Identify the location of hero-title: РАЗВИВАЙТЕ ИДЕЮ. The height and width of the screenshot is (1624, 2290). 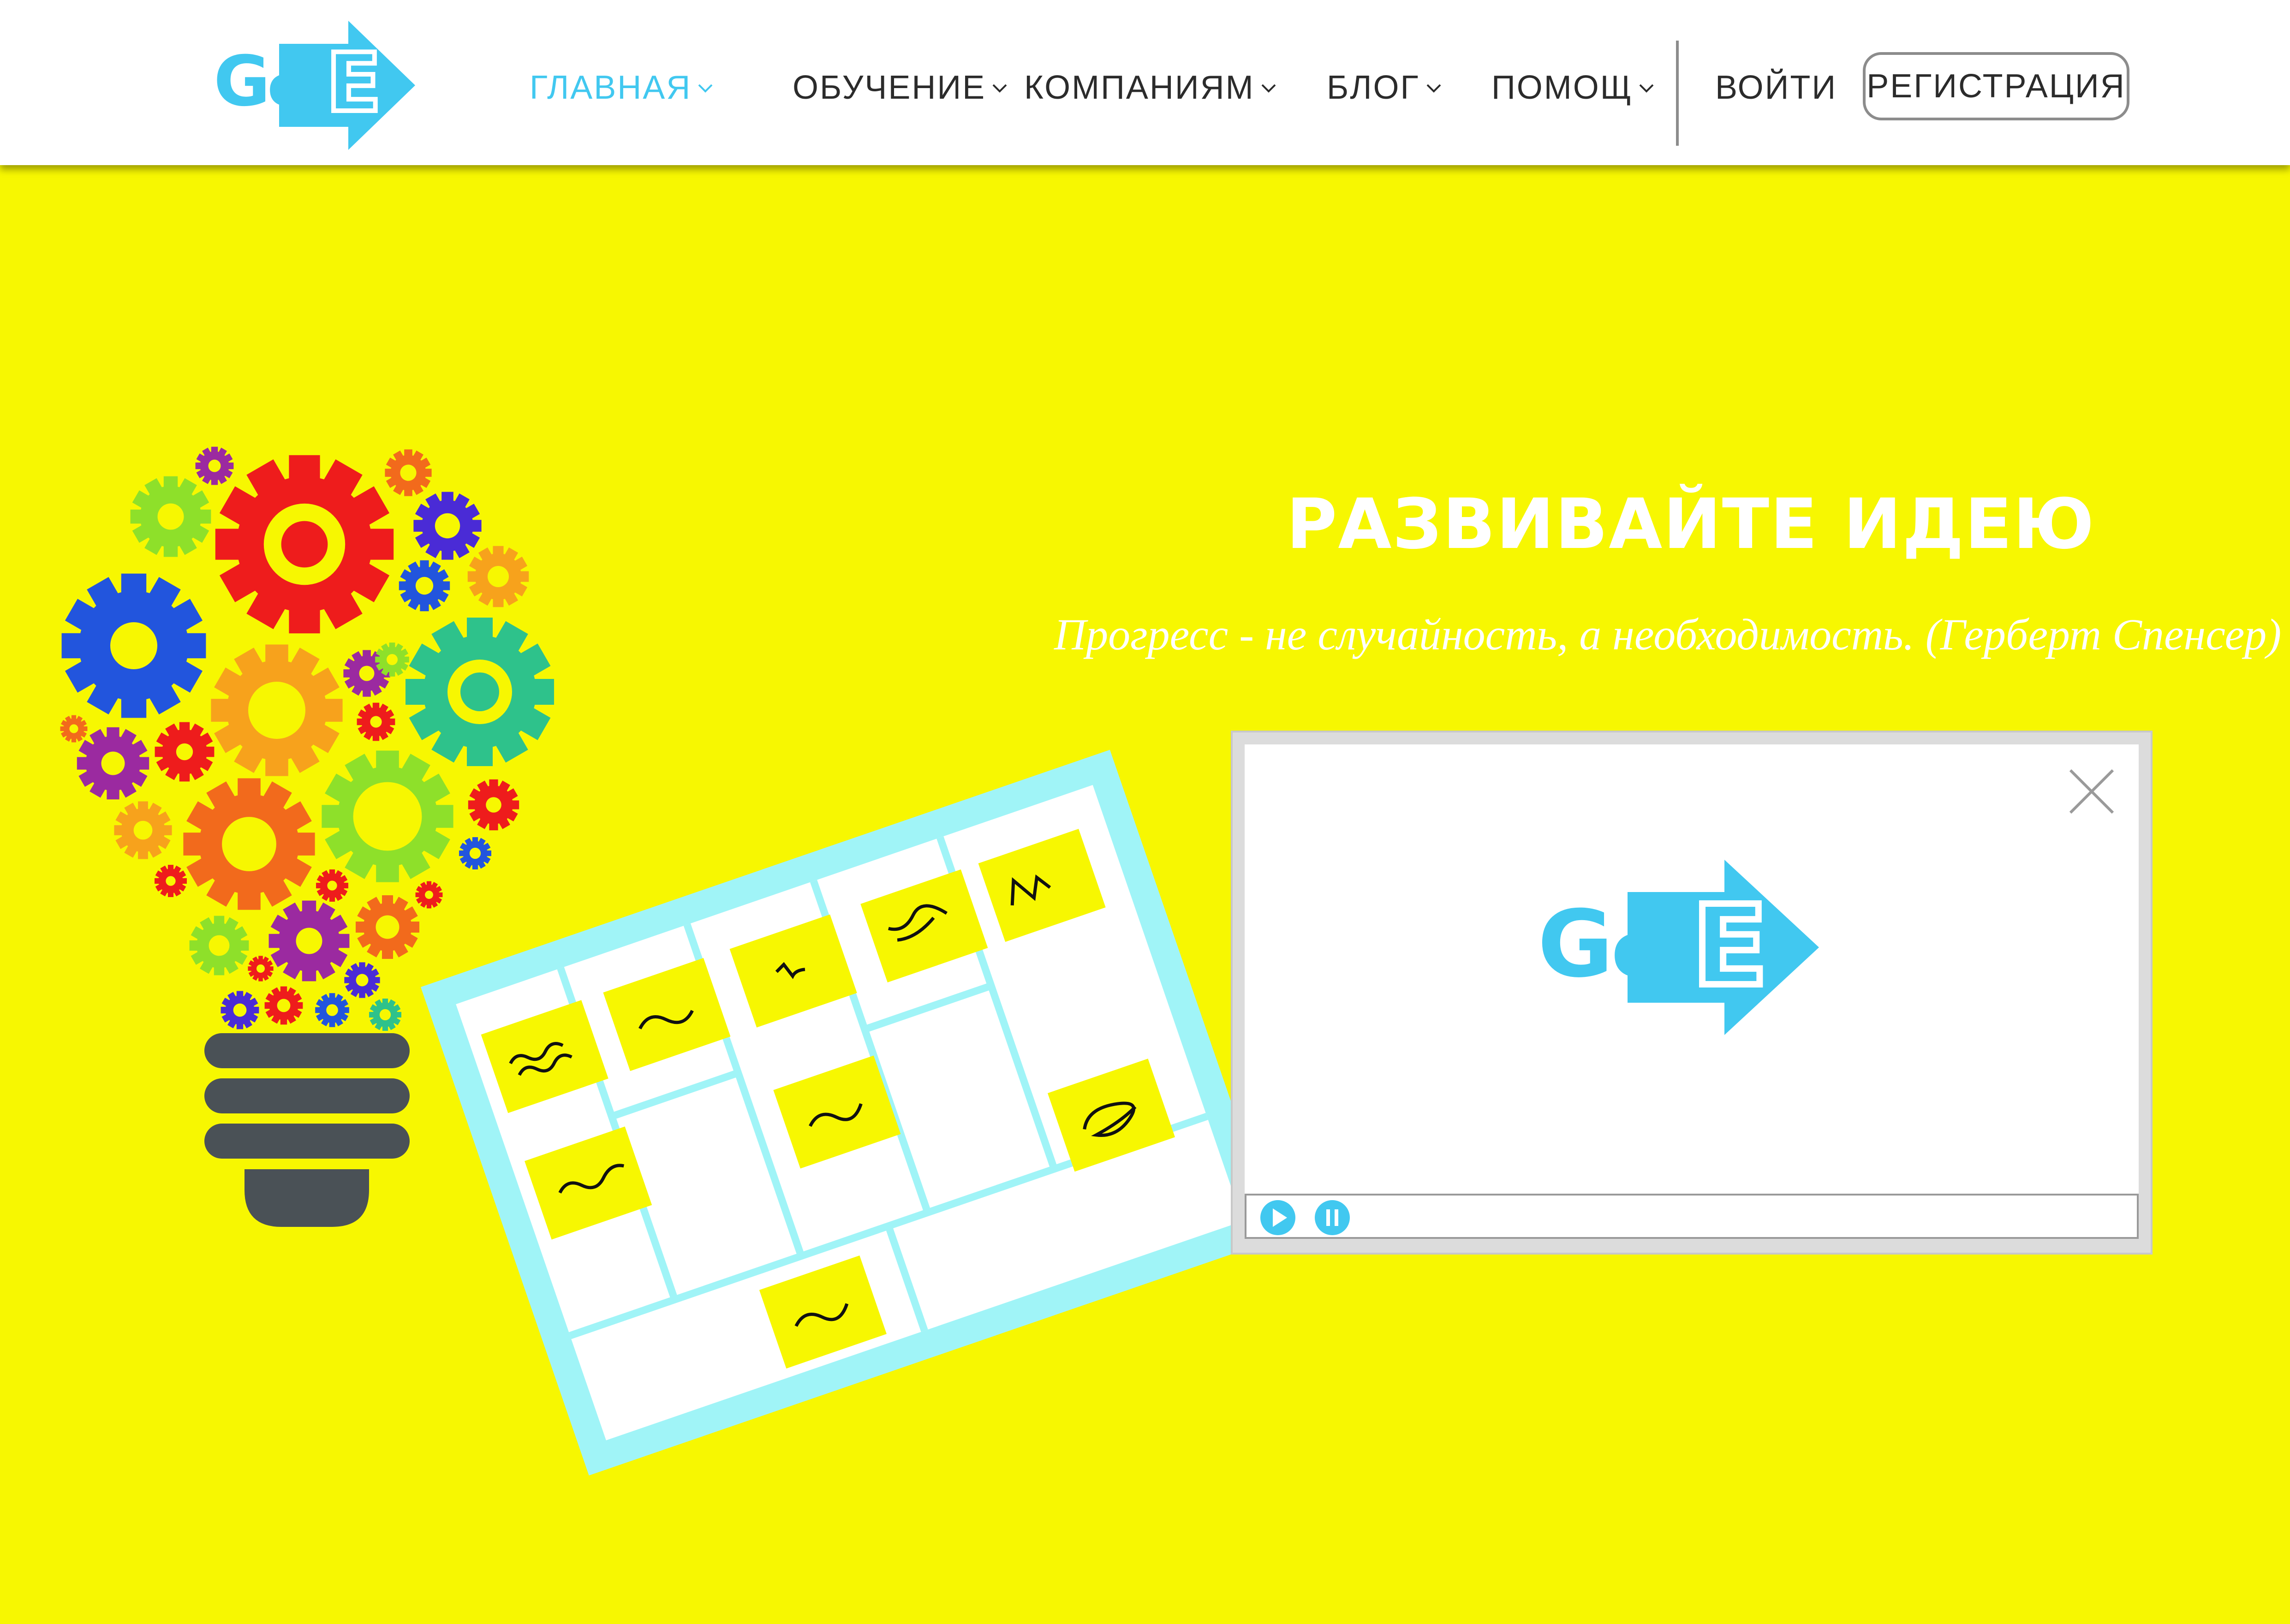
(1690, 524).